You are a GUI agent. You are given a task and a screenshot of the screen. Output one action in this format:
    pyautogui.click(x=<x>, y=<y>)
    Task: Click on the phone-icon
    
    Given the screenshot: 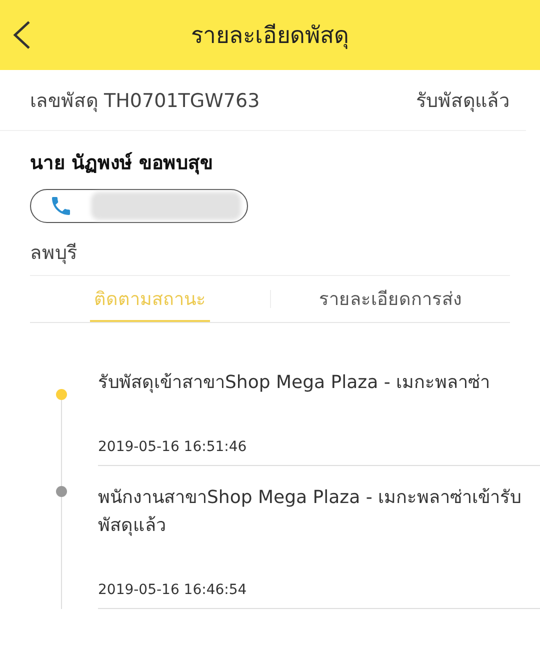 What is the action you would take?
    pyautogui.click(x=61, y=206)
    